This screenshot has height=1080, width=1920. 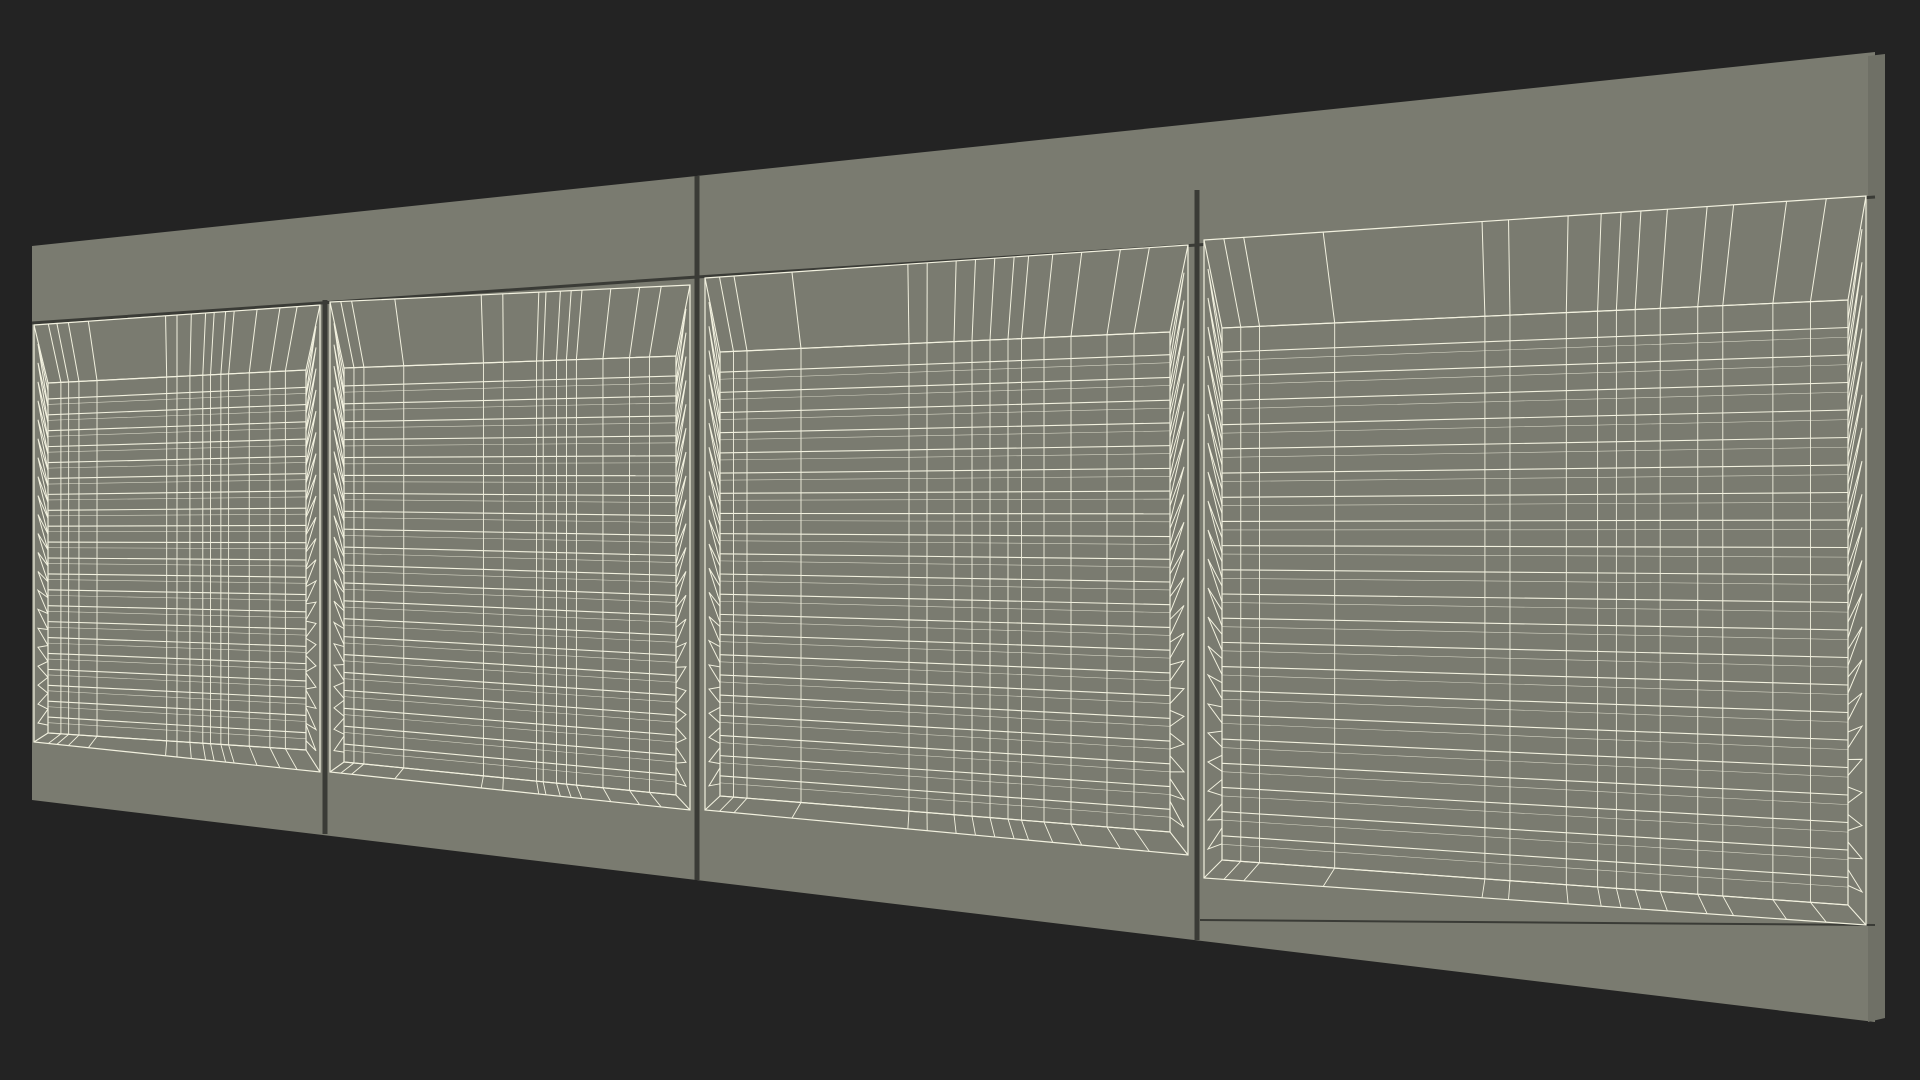 What do you see at coordinates (503, 784) in the screenshot?
I see `bottom-wire` at bounding box center [503, 784].